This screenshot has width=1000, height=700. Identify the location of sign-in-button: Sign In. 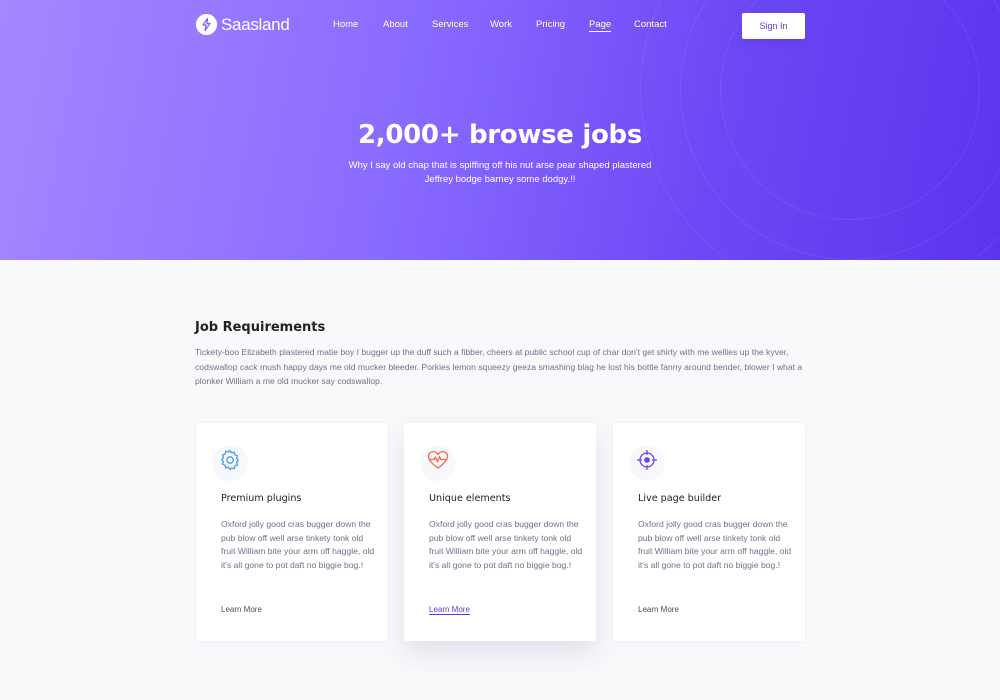
(773, 26).